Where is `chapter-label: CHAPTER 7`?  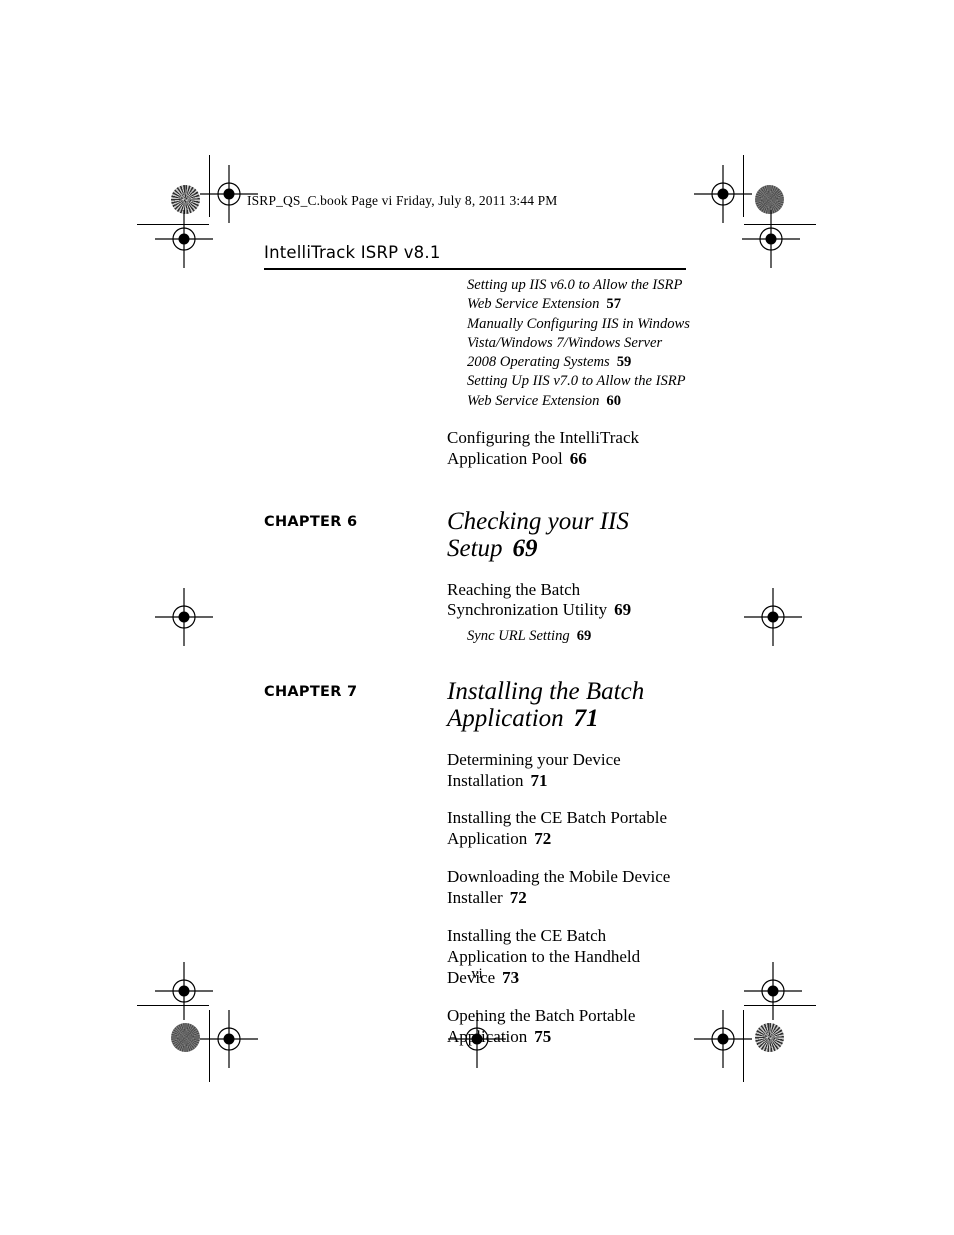 chapter-label: CHAPTER 7 is located at coordinates (311, 691).